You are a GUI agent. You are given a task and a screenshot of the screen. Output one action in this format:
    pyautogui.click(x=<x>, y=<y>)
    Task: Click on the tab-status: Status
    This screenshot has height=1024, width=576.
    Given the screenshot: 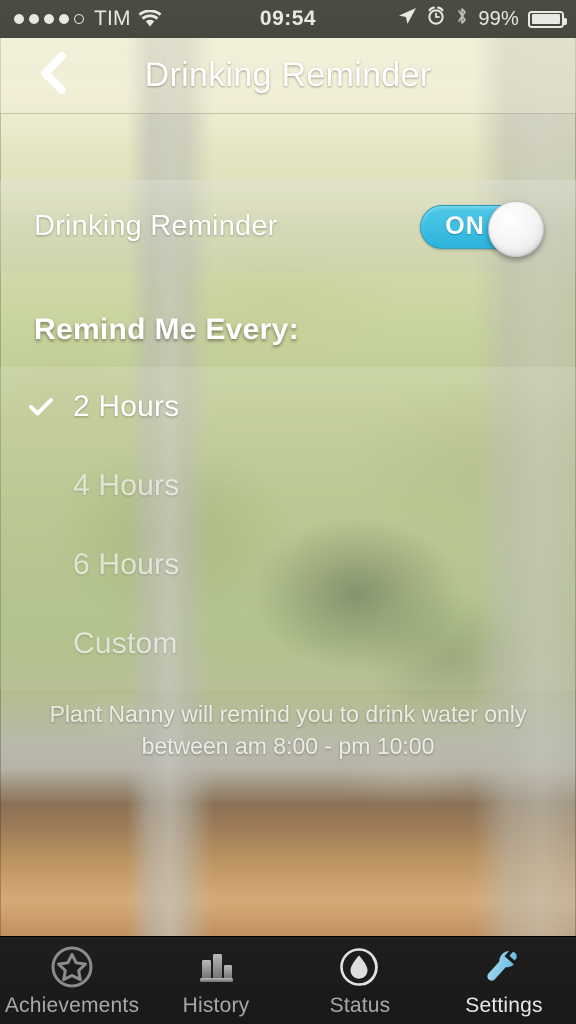 What is the action you would take?
    pyautogui.click(x=360, y=980)
    